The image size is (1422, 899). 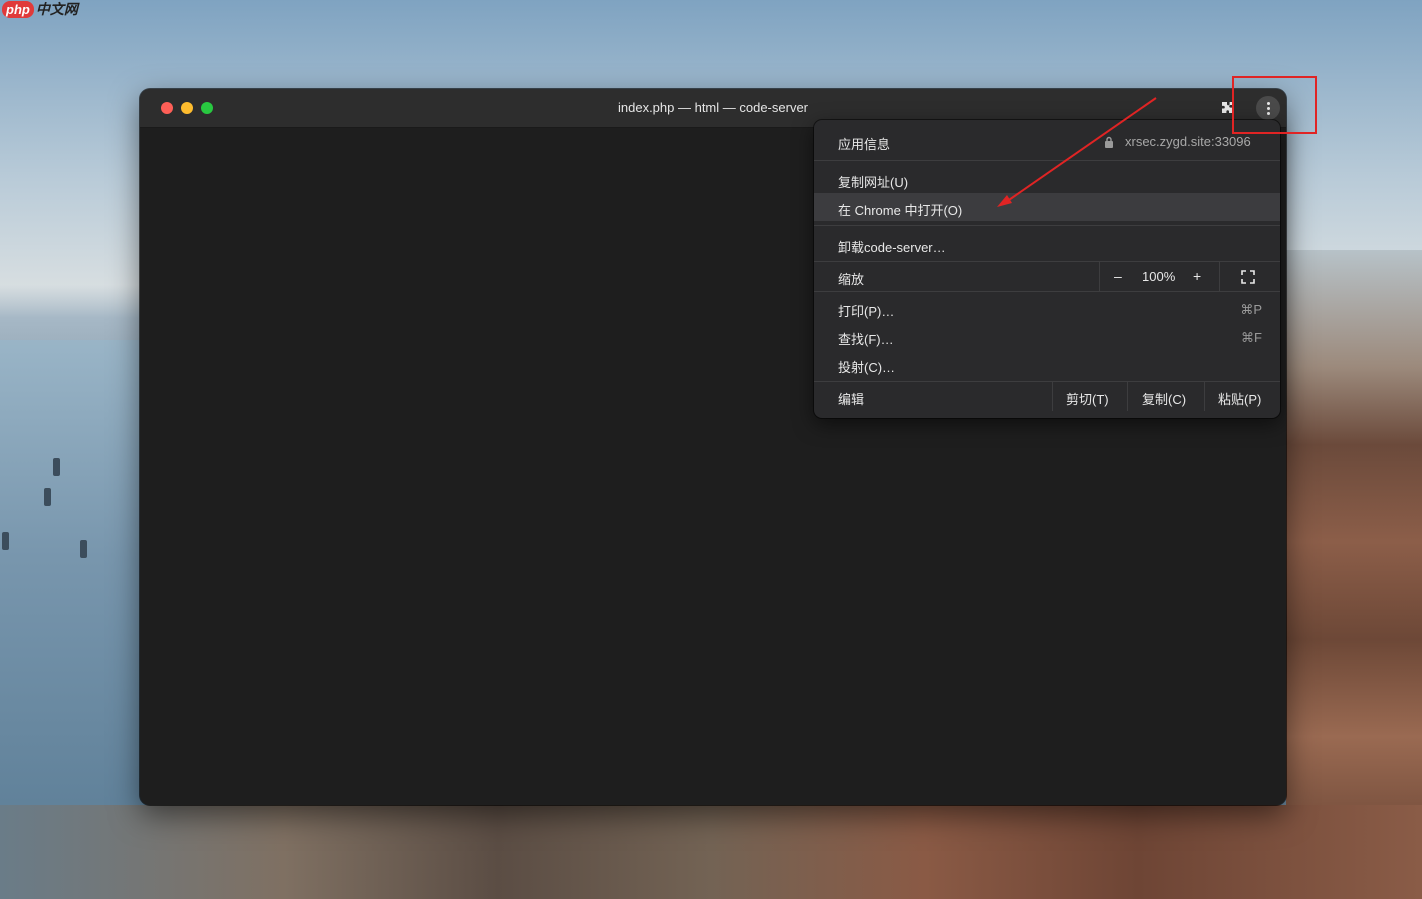 What do you see at coordinates (1354, 574) in the screenshot?
I see `background-buildings` at bounding box center [1354, 574].